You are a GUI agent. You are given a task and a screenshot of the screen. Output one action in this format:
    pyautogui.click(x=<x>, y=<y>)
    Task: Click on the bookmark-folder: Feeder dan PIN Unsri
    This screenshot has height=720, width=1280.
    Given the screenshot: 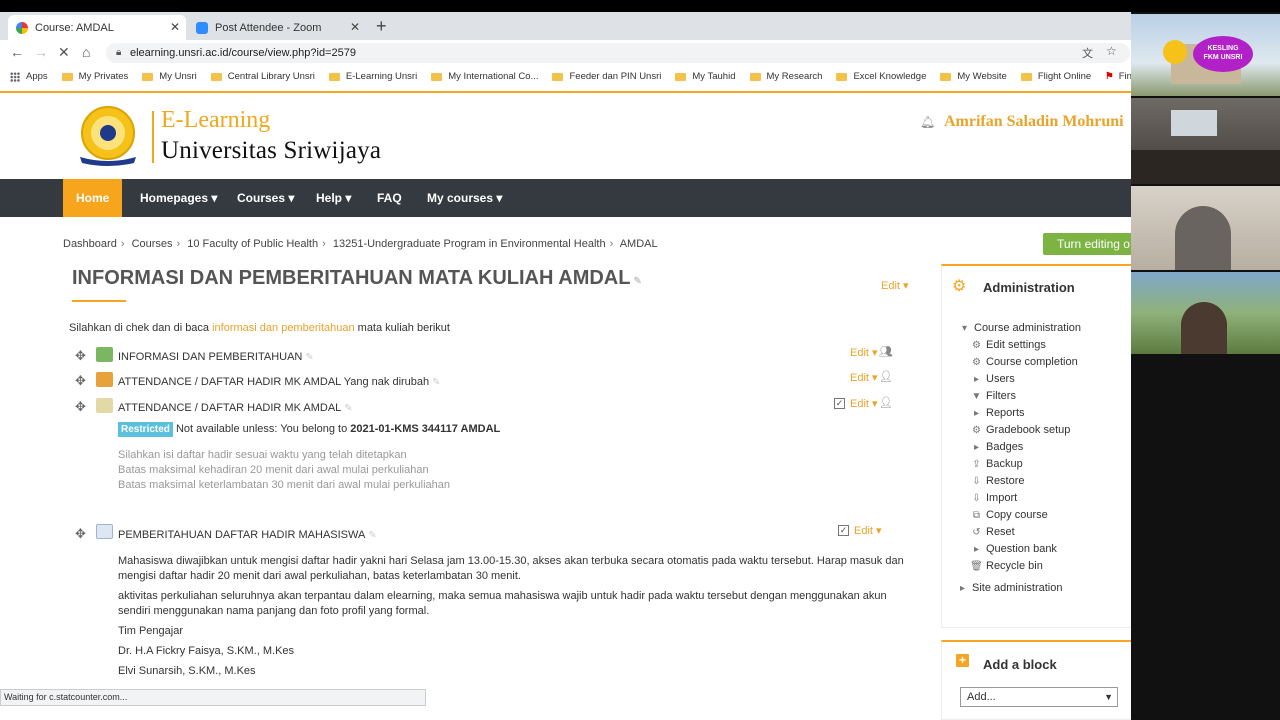 What is the action you would take?
    pyautogui.click(x=606, y=76)
    